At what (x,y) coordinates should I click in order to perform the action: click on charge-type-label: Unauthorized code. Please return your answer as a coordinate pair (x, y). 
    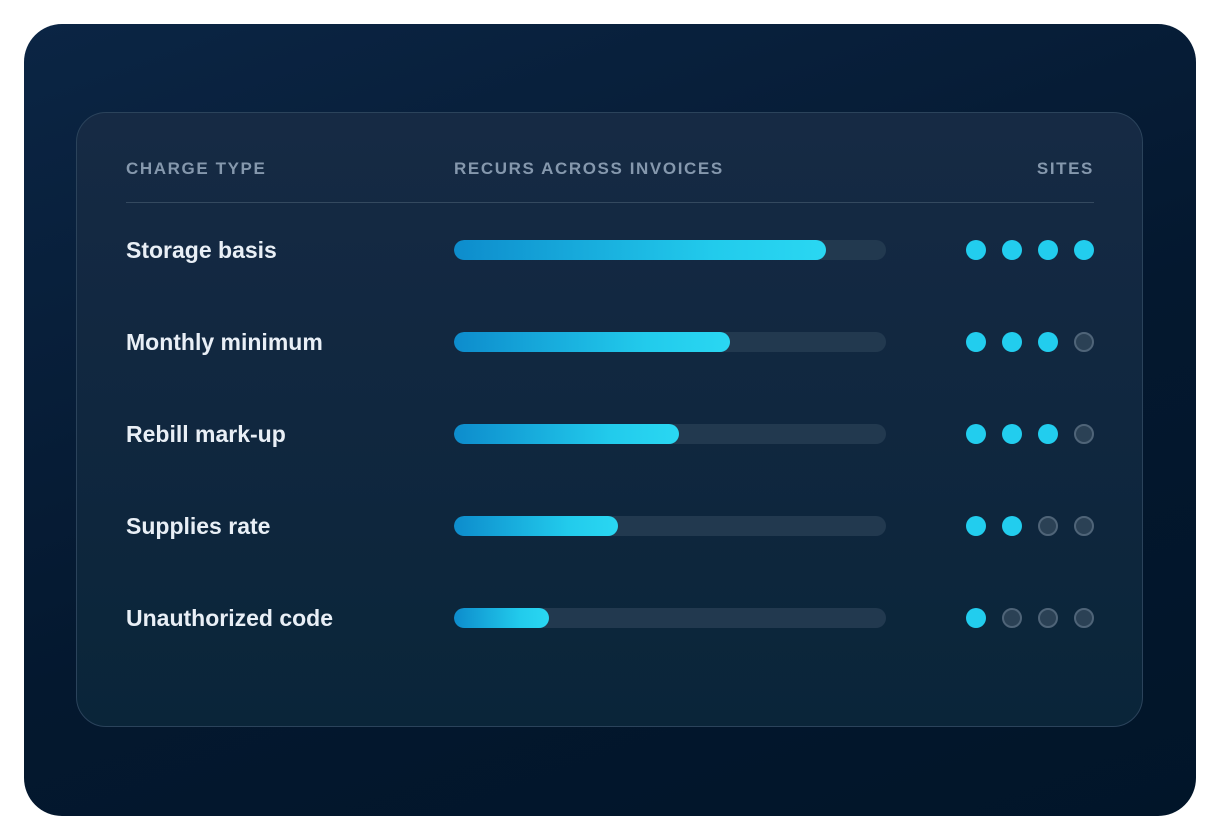
    Looking at the image, I should click on (230, 618).